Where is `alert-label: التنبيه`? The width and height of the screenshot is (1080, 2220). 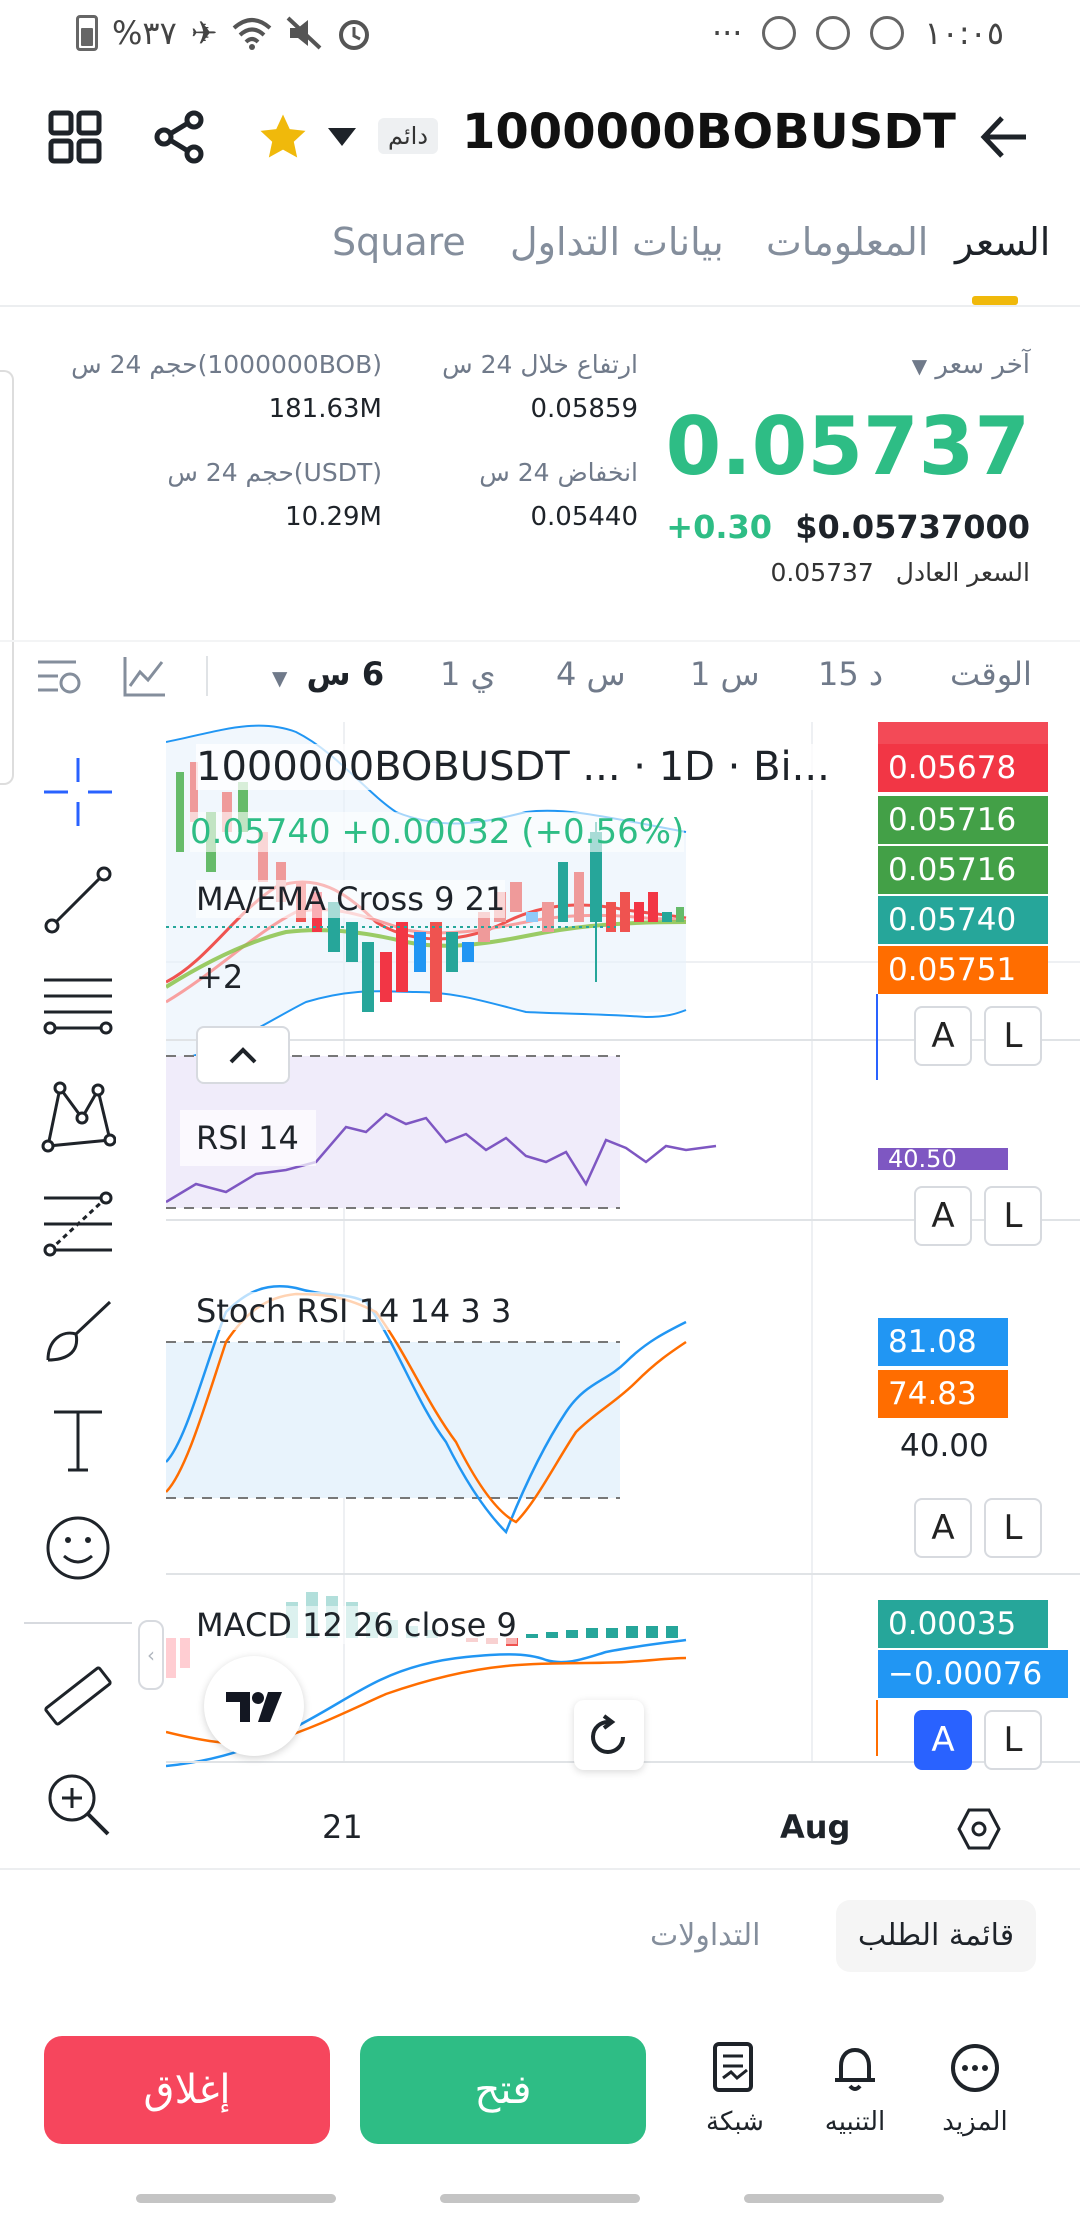 alert-label: التنبيه is located at coordinates (855, 2122).